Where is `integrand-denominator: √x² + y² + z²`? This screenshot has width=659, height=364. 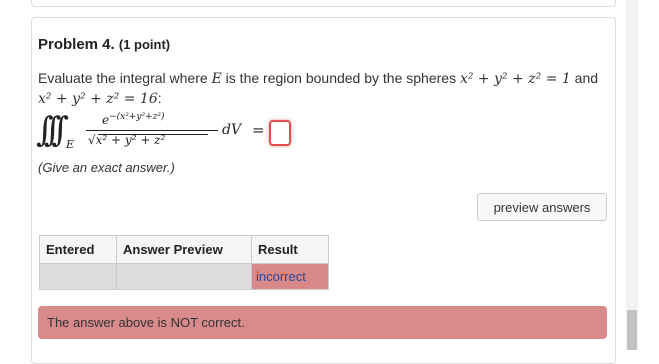
integrand-denominator: √x² + y² + z² is located at coordinates (127, 140).